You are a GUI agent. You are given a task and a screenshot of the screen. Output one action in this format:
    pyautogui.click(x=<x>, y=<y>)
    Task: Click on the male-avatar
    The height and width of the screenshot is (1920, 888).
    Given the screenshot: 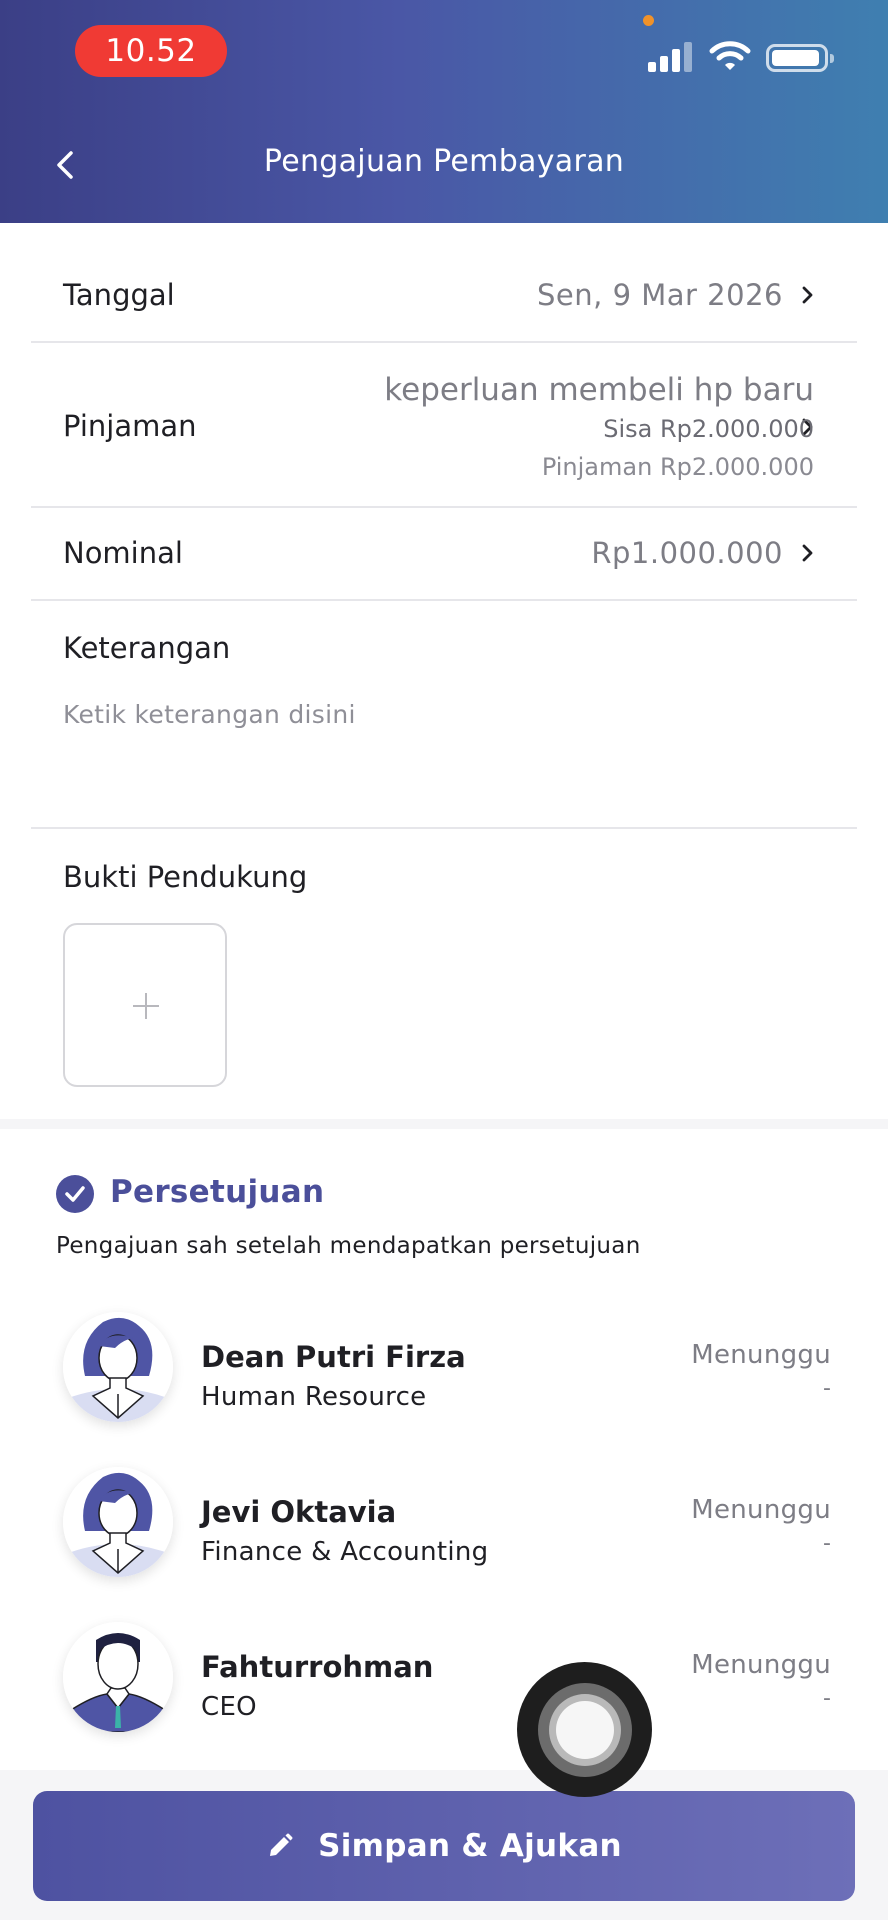 What is the action you would take?
    pyautogui.click(x=118, y=1677)
    